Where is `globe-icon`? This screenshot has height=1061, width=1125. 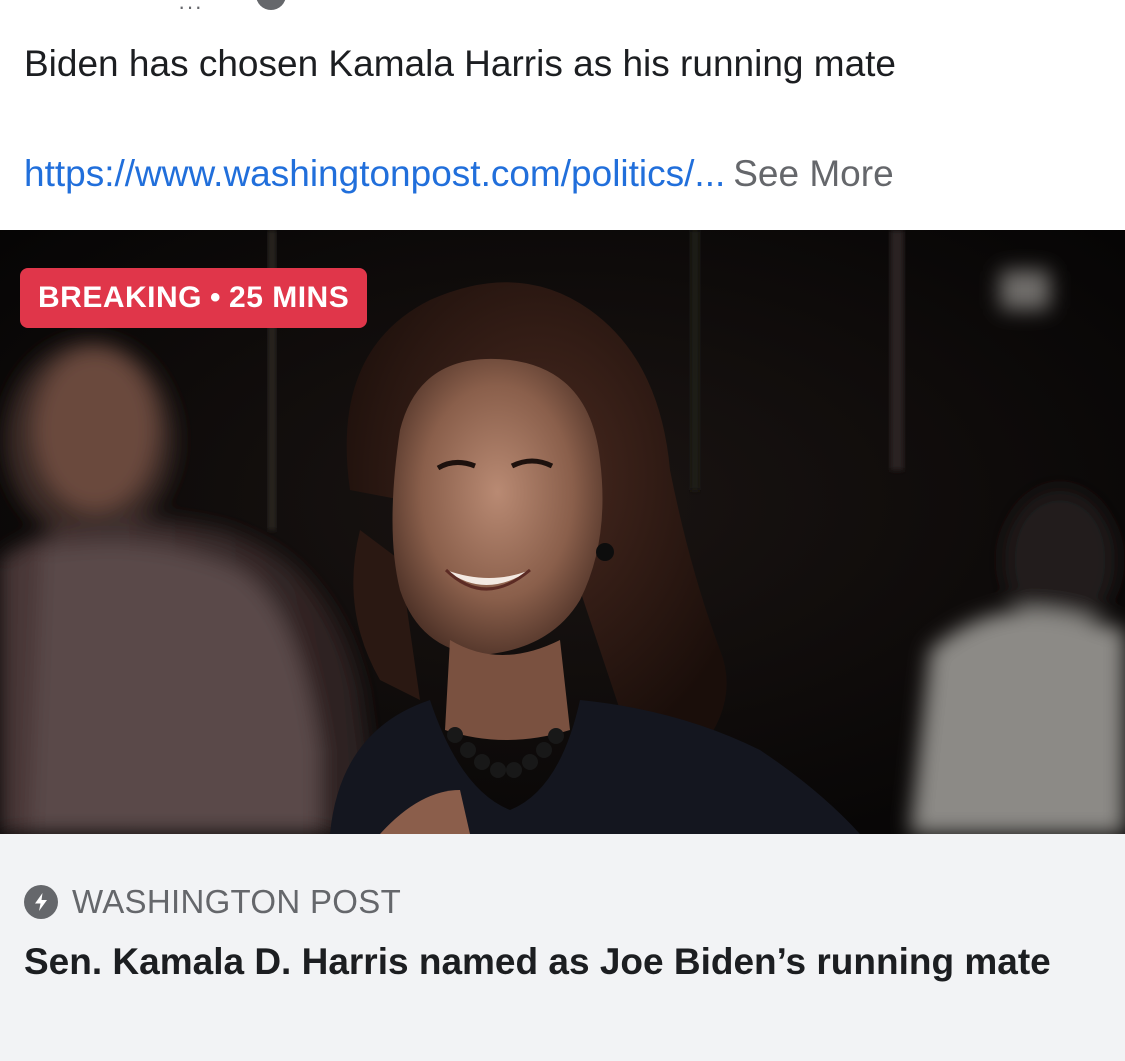
globe-icon is located at coordinates (271, 5).